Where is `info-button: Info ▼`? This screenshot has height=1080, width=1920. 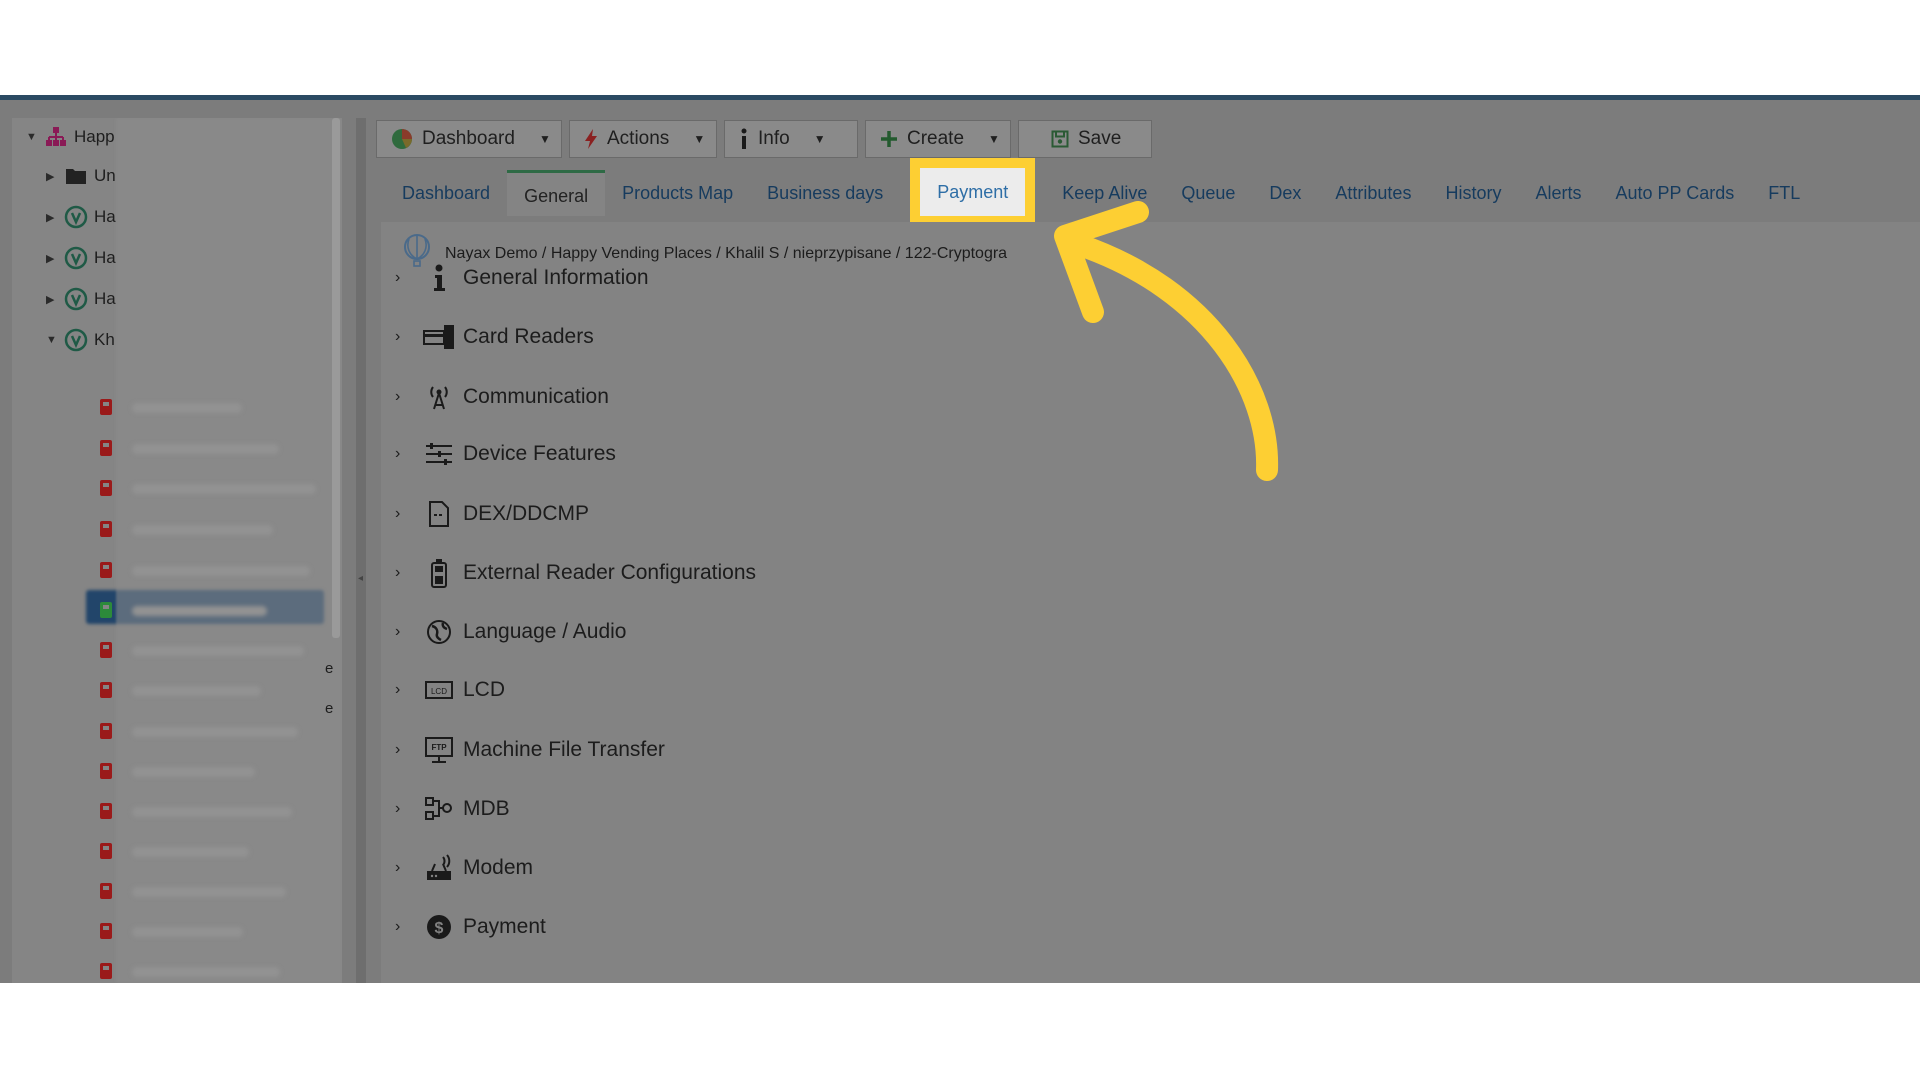 info-button: Info ▼ is located at coordinates (791, 139).